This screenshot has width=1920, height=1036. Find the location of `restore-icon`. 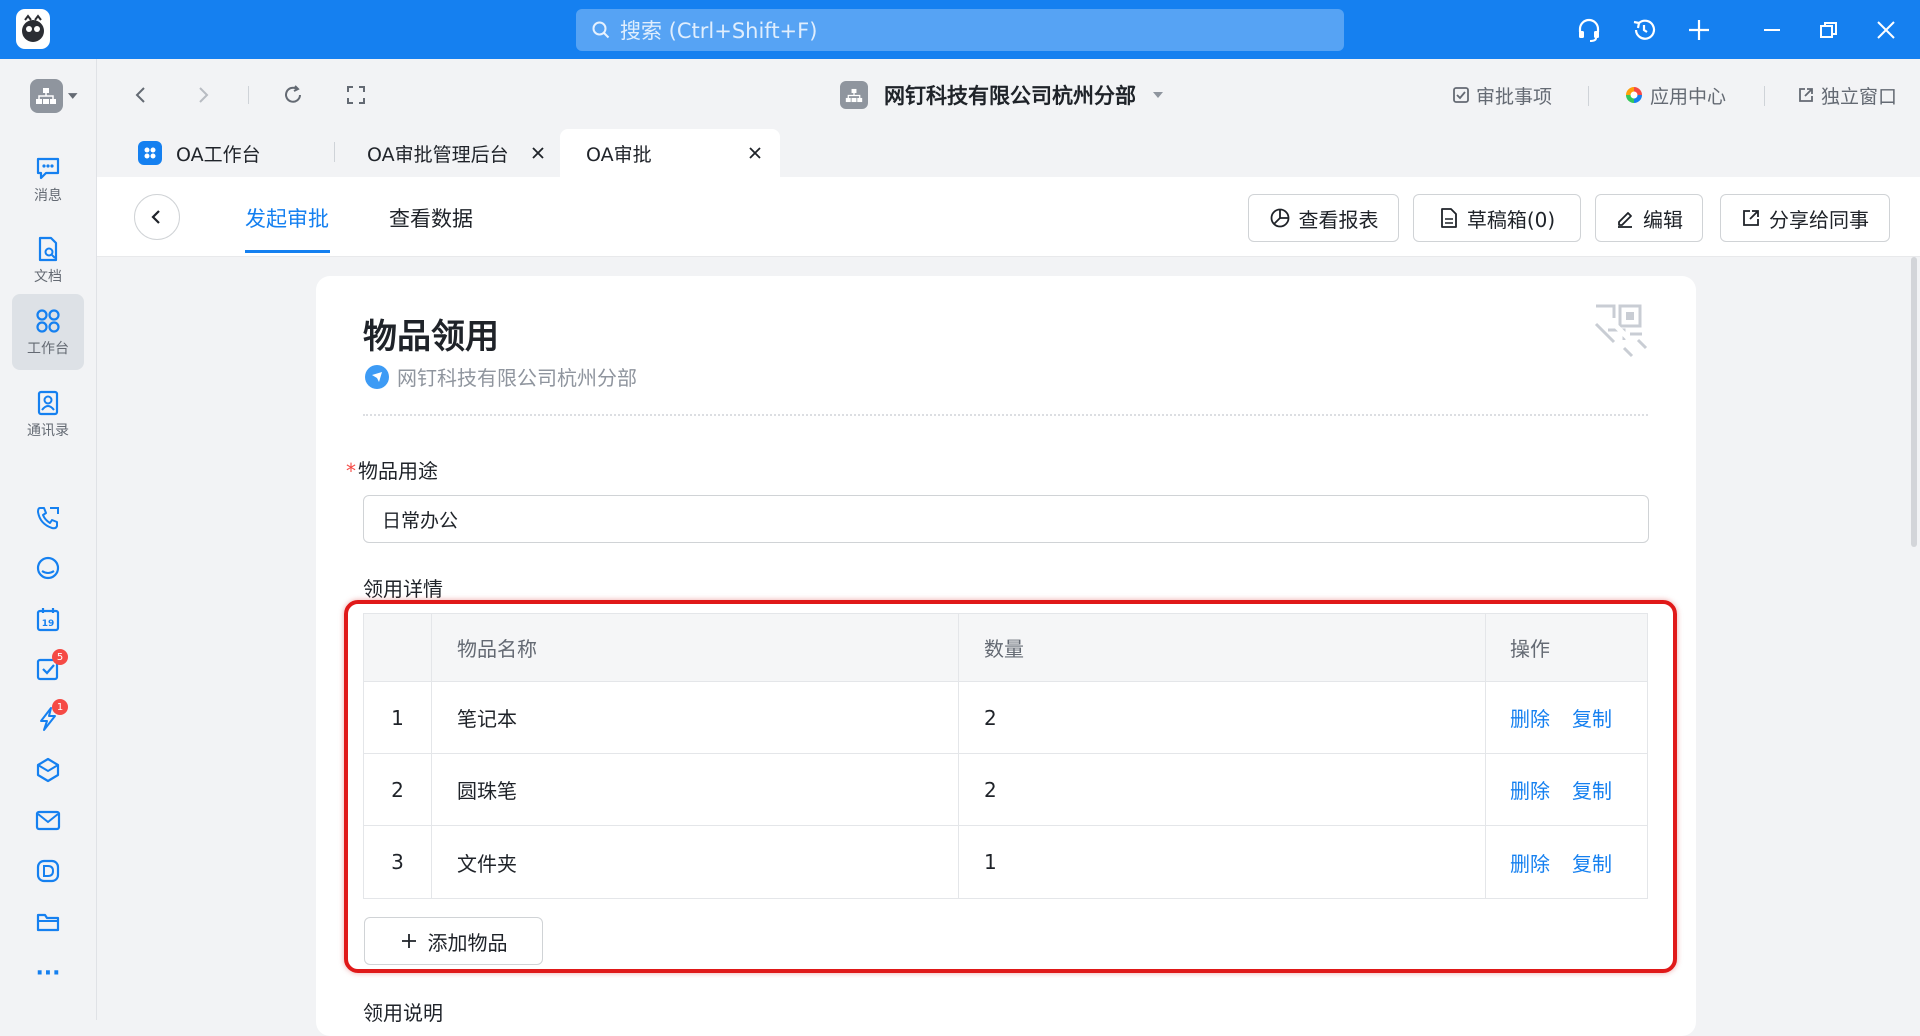

restore-icon is located at coordinates (1829, 30).